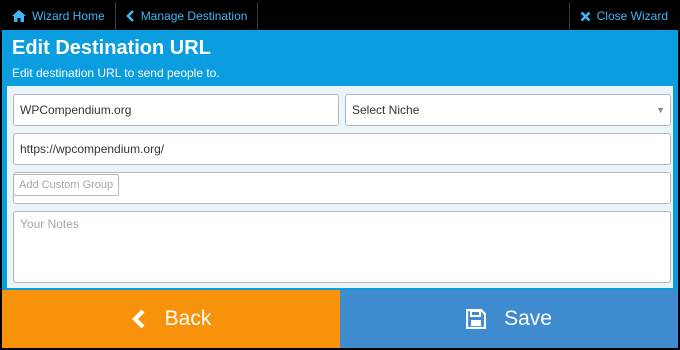 The height and width of the screenshot is (350, 680). Describe the element at coordinates (476, 319) in the screenshot. I see `floppy-disk-icon` at that location.